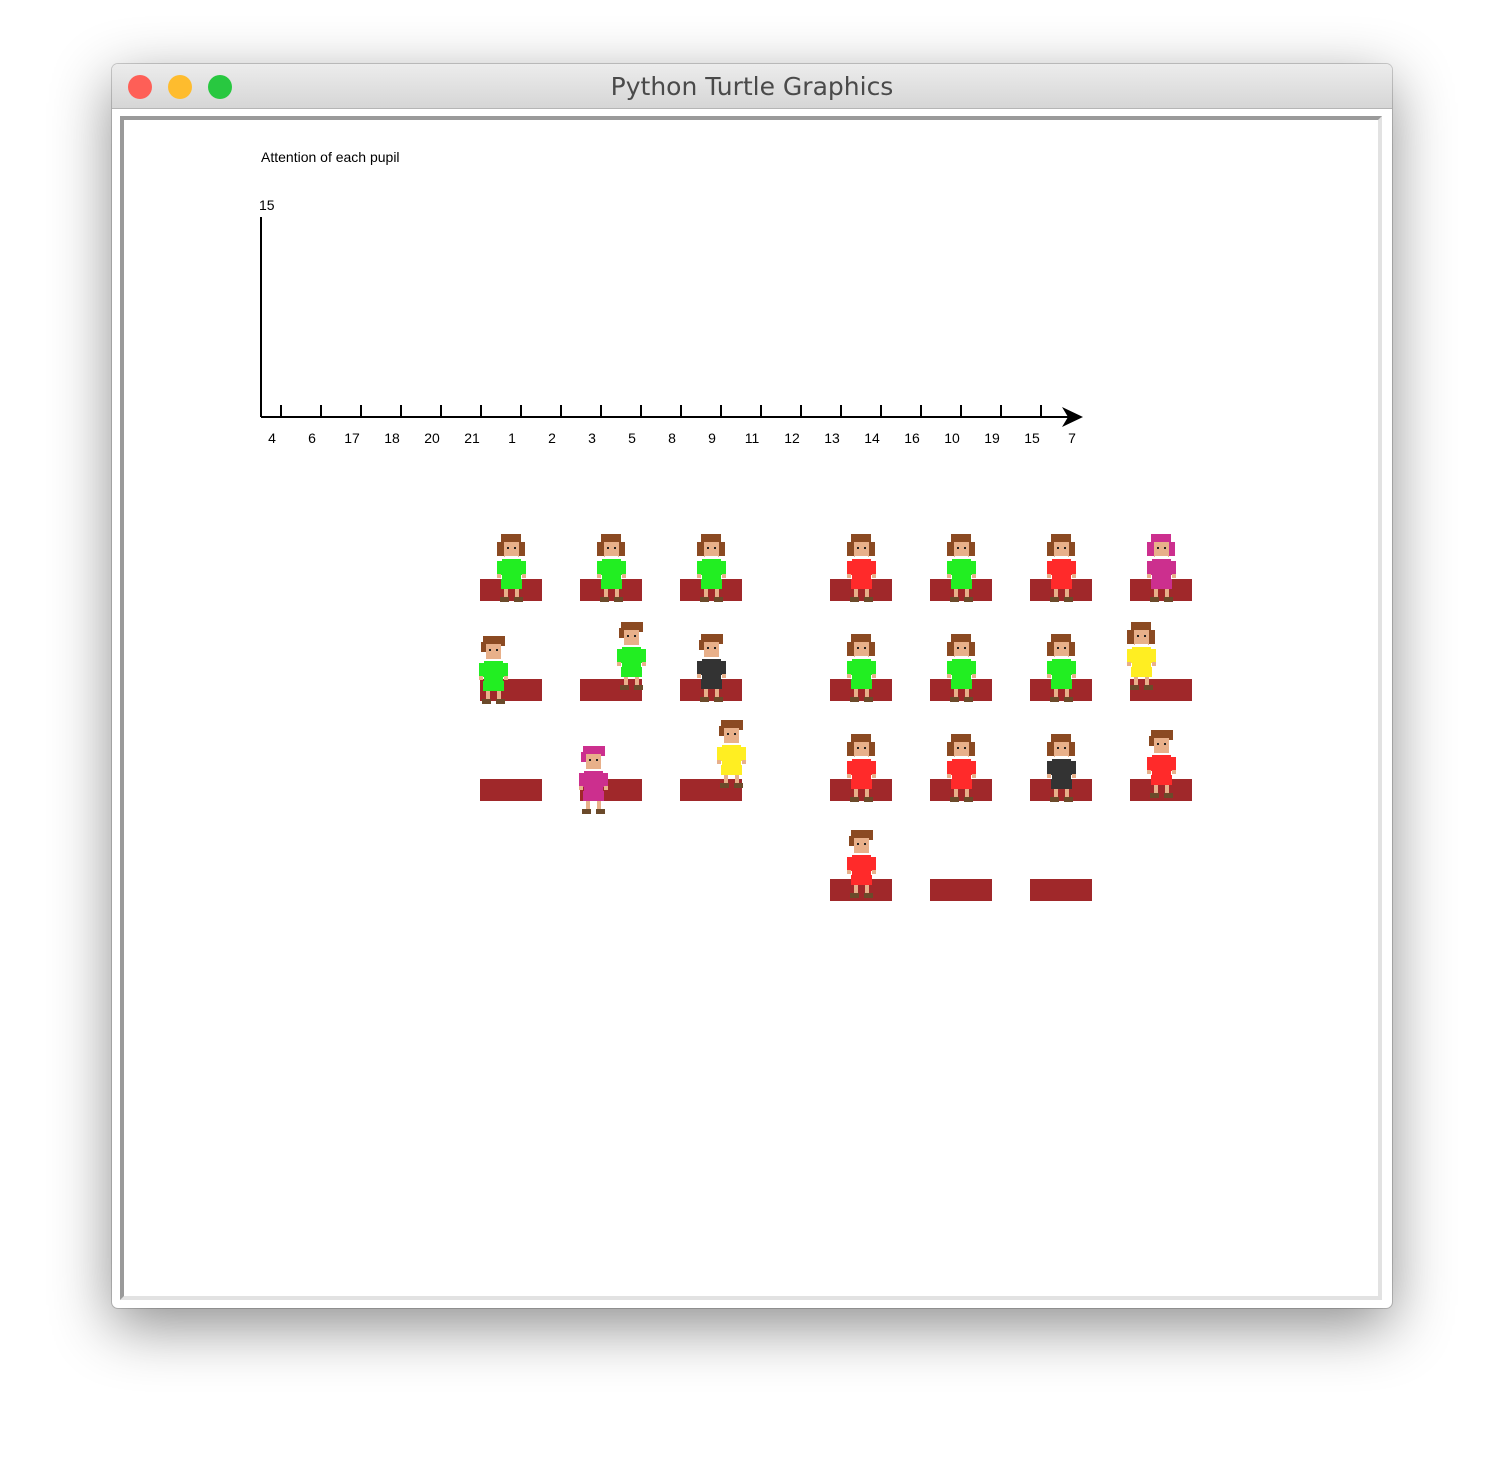 Image resolution: width=1504 pixels, height=1468 pixels. What do you see at coordinates (632, 438) in the screenshot?
I see `x-tick-label: 5` at bounding box center [632, 438].